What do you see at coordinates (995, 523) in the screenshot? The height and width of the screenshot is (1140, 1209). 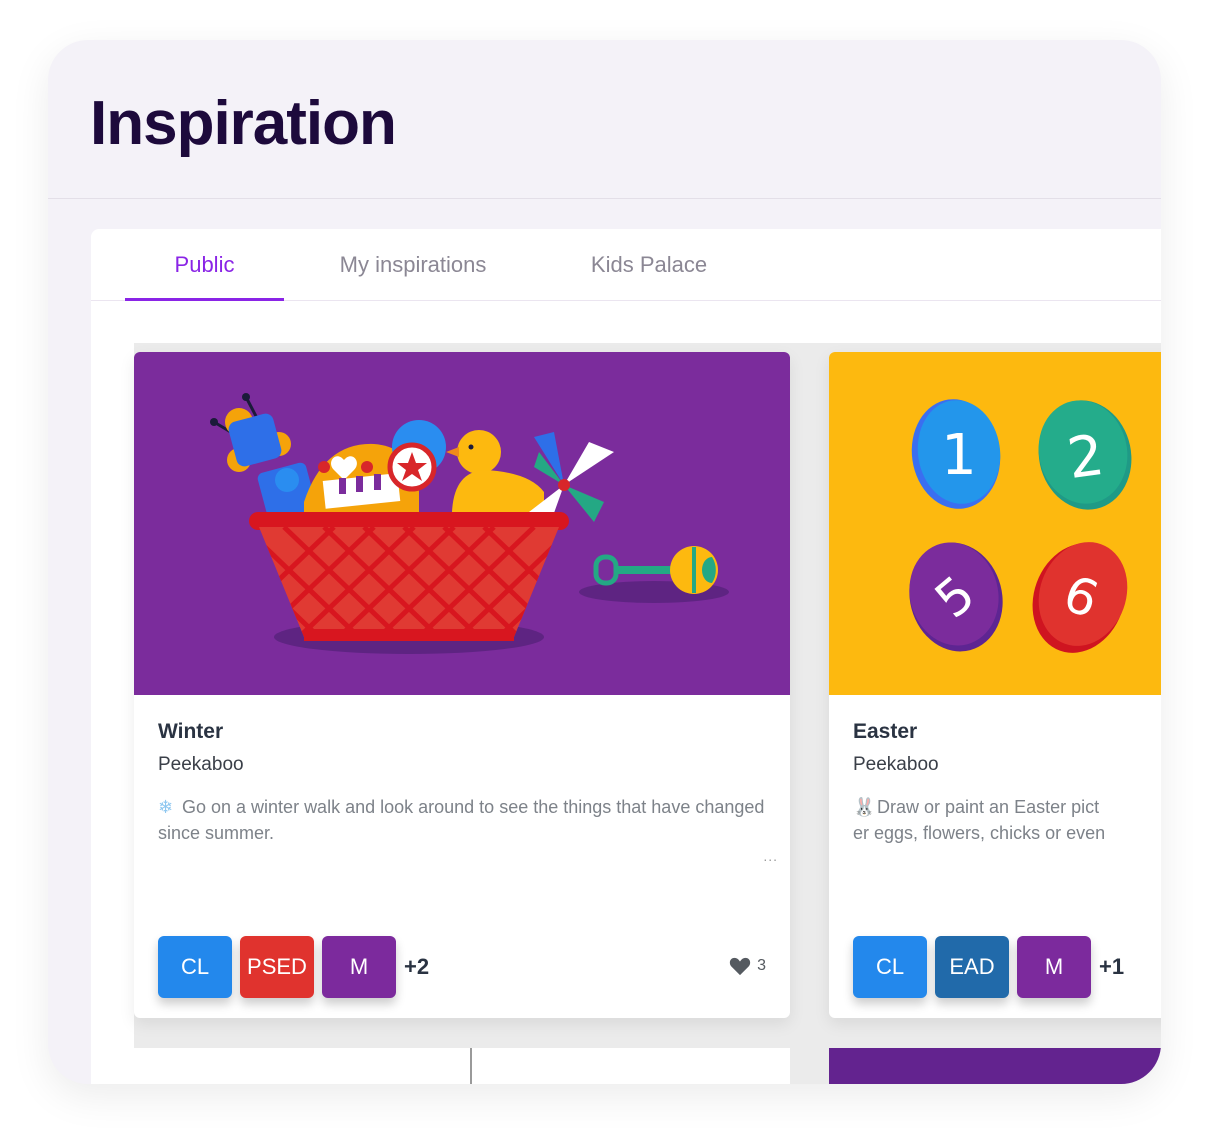 I see `numbered-eggs-illustration: 1 2 5 6` at bounding box center [995, 523].